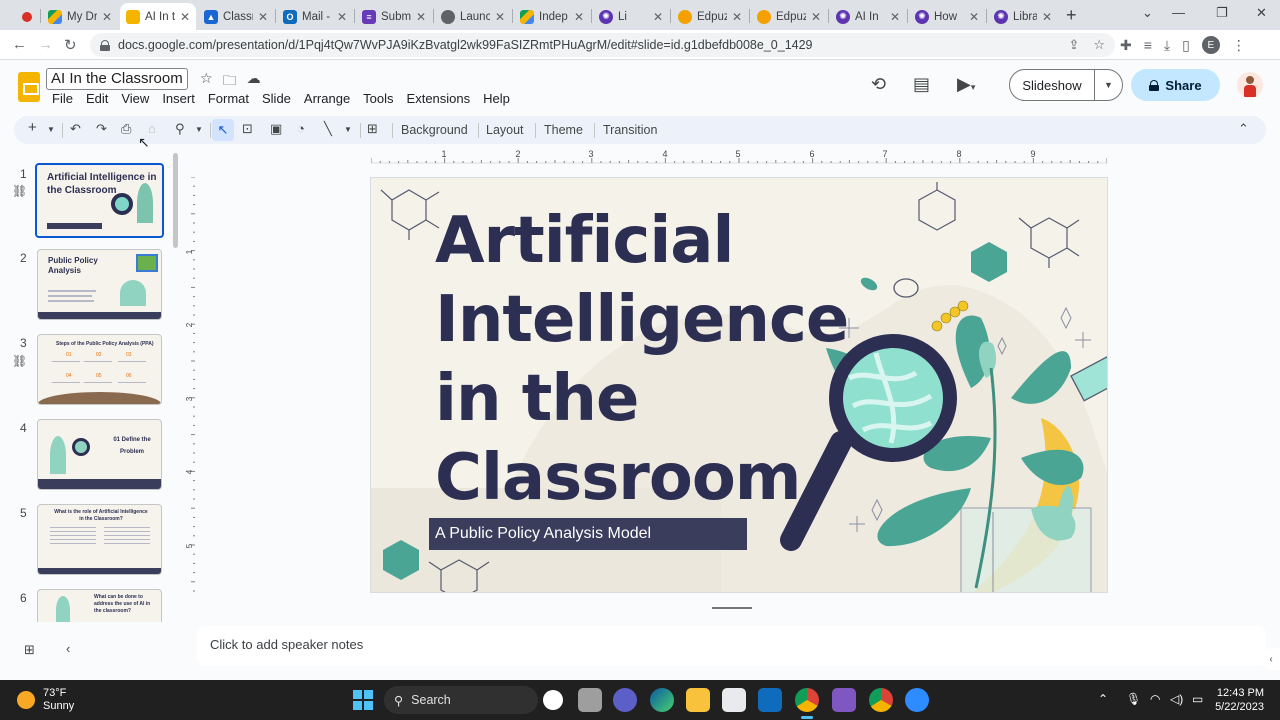  What do you see at coordinates (315, 16) in the screenshot?
I see `browser-tab-4: O Mail - ✕` at bounding box center [315, 16].